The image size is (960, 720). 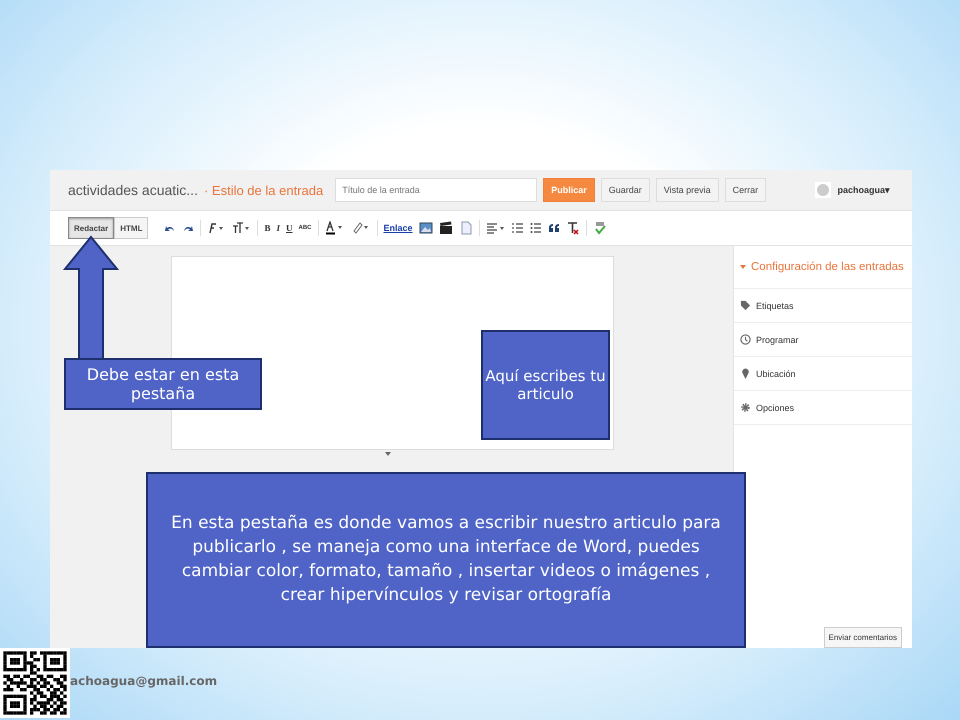 I want to click on header-button: Guardar, so click(x=625, y=190).